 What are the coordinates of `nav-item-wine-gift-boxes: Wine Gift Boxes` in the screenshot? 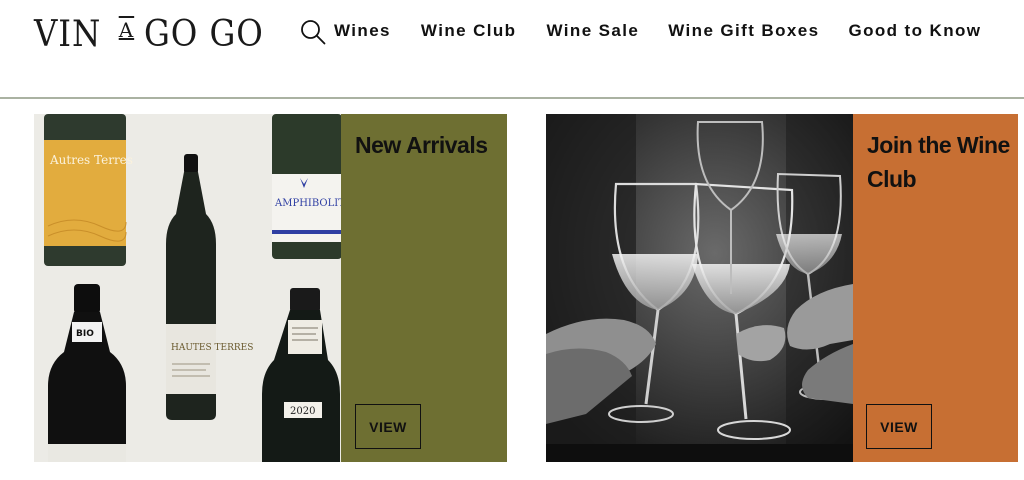 It's located at (743, 31).